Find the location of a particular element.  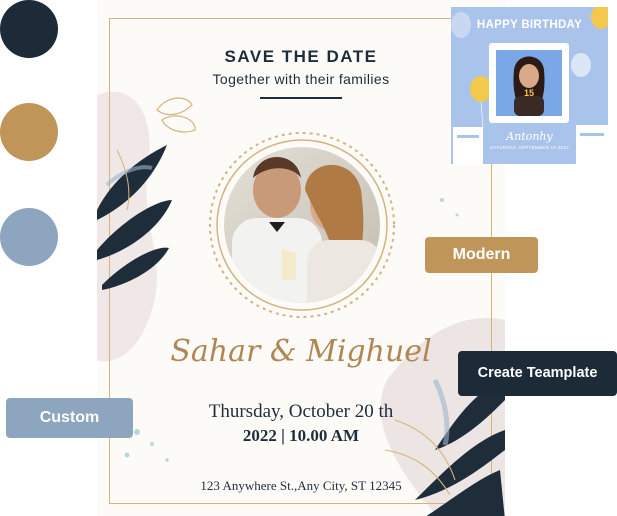

couple-names: Sahar & Mighuel is located at coordinates (301, 351).